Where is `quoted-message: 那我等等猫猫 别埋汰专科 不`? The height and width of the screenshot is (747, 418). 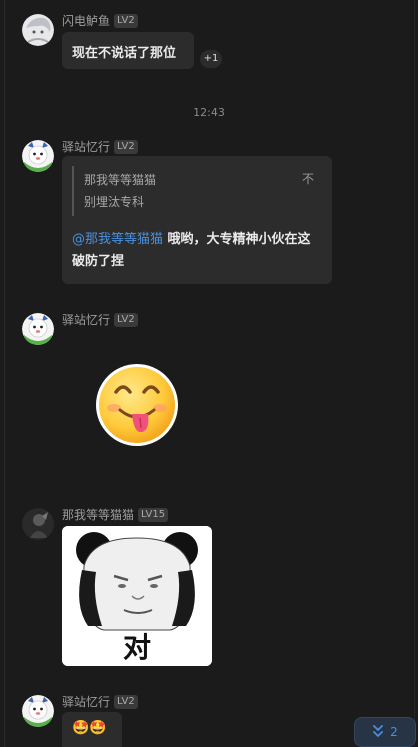
quoted-message: 那我等等猫猫 别埋汰专科 不 is located at coordinates (198, 191).